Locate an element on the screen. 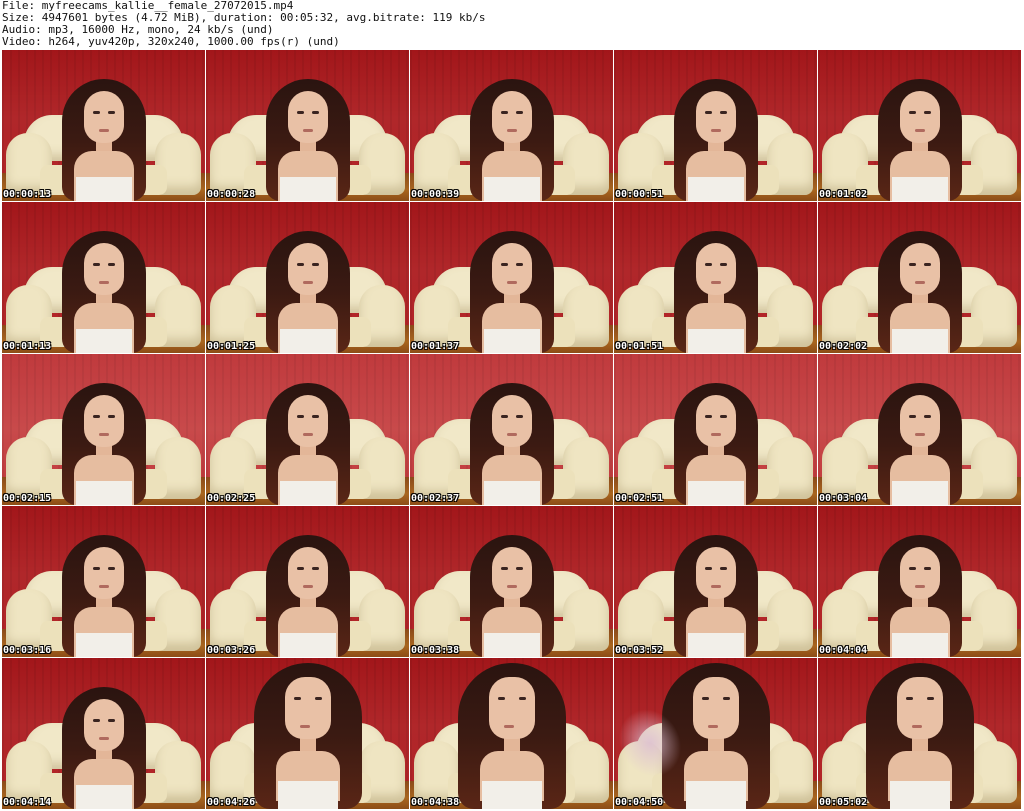  thumbnail-frame: 00:04:04 is located at coordinates (919, 581).